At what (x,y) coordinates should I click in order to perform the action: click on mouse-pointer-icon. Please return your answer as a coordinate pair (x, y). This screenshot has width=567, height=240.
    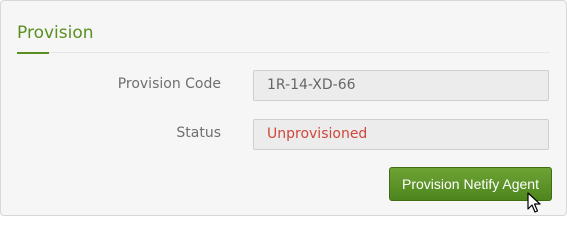
    Looking at the image, I should click on (534, 202).